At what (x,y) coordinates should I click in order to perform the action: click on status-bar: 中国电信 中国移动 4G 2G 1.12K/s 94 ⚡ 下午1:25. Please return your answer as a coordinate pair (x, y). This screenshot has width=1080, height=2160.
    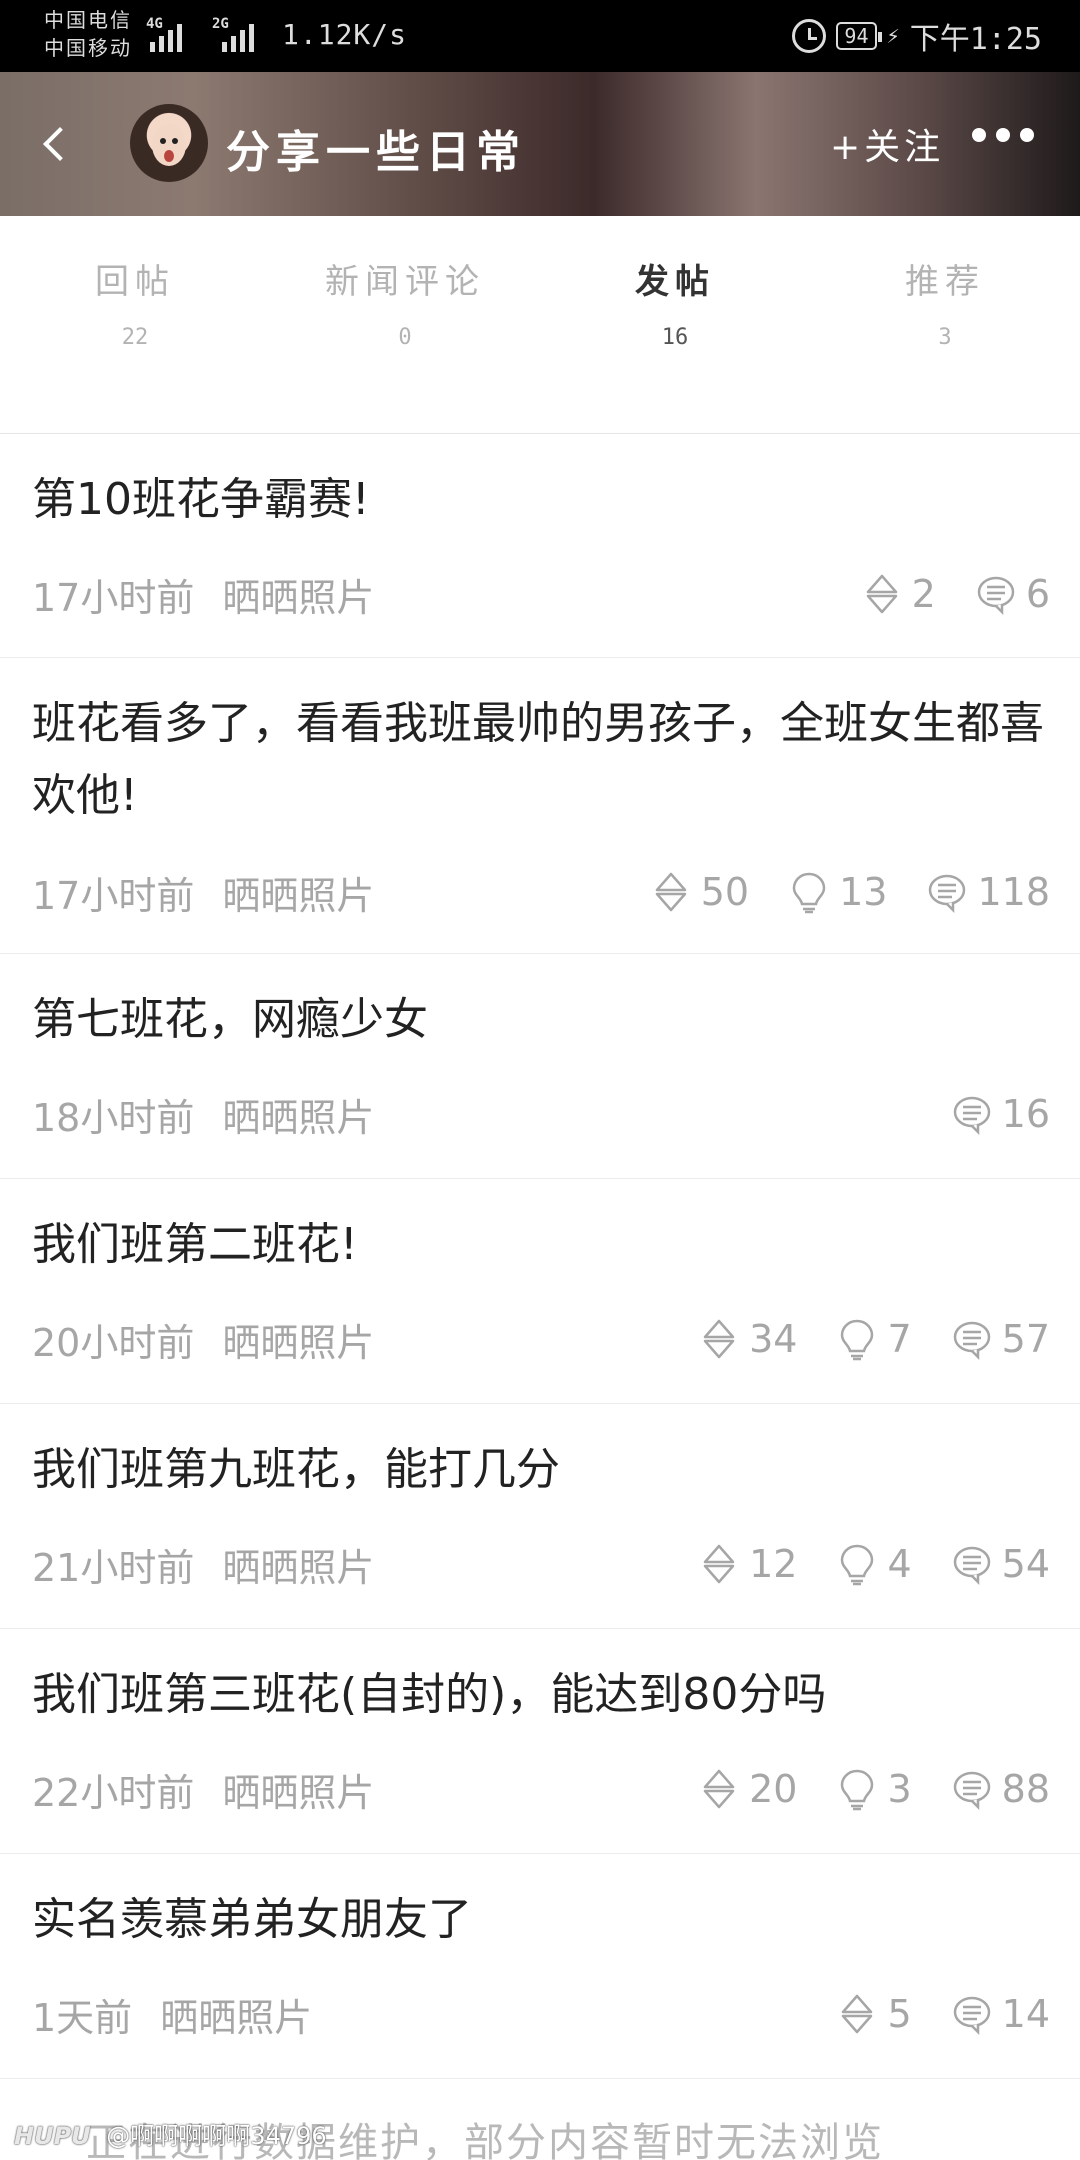
    Looking at the image, I should click on (540, 36).